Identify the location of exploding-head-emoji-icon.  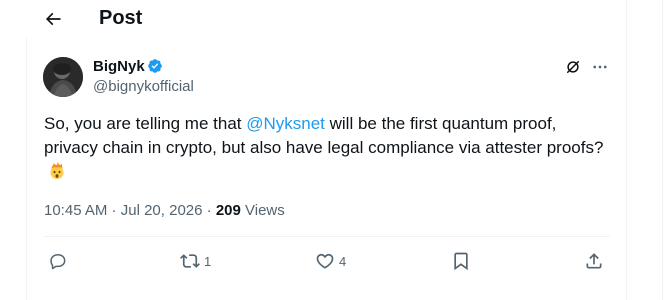
(57, 170).